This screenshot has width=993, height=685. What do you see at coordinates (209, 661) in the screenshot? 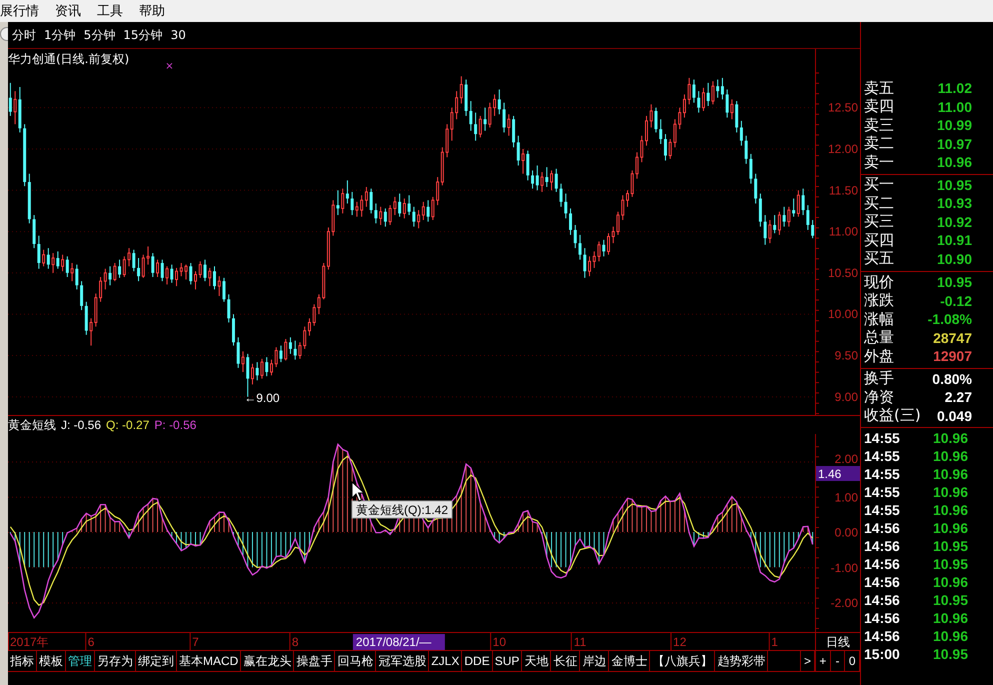
I see `indicator-tab: 基本MACD` at bounding box center [209, 661].